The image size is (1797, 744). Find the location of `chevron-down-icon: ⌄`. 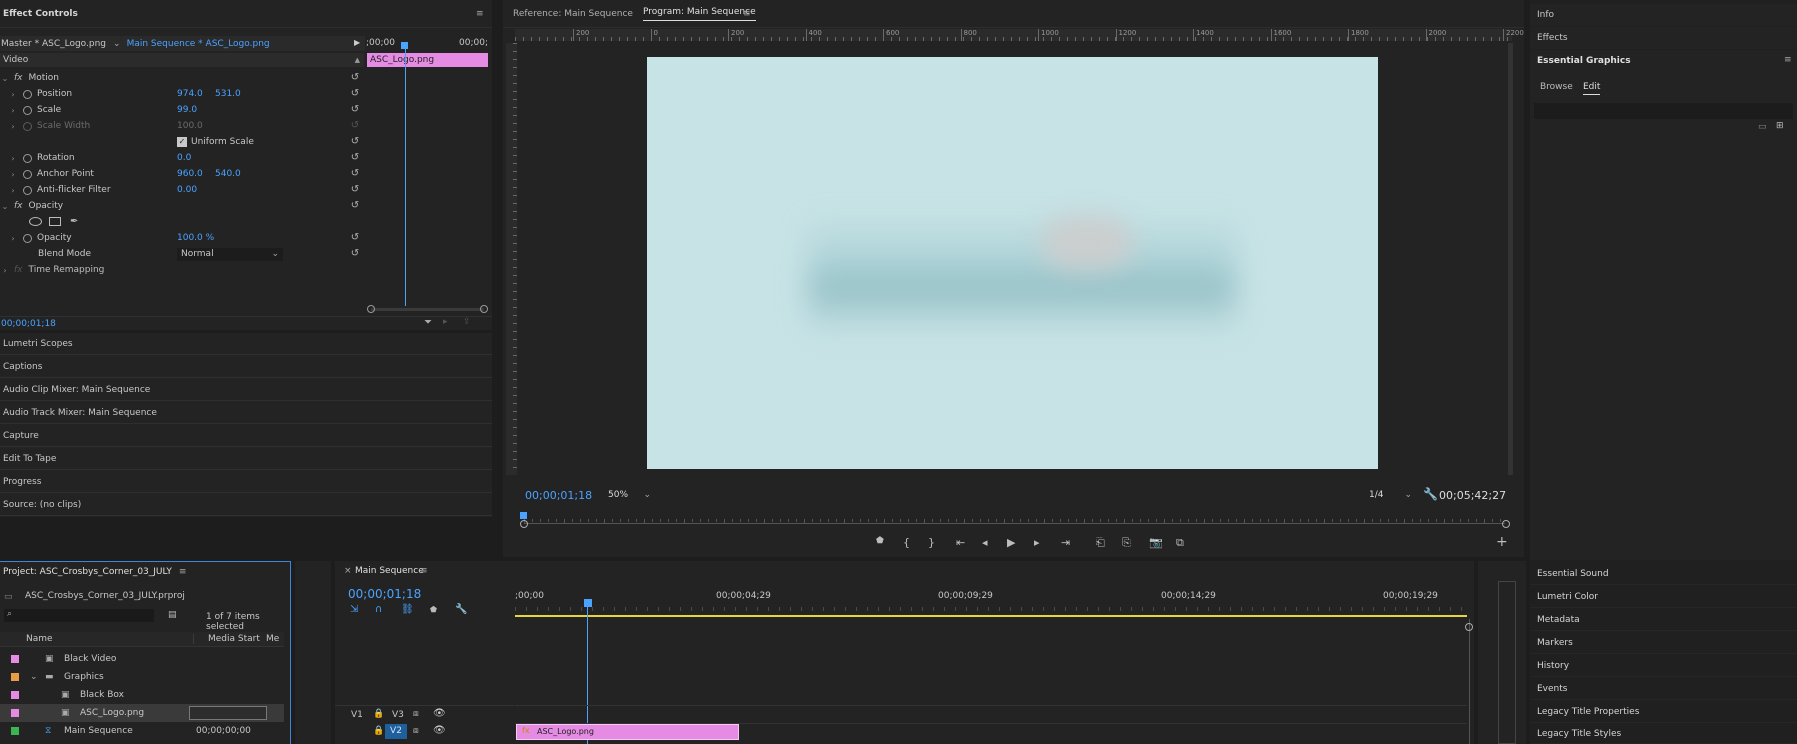

chevron-down-icon: ⌄ is located at coordinates (34, 677).